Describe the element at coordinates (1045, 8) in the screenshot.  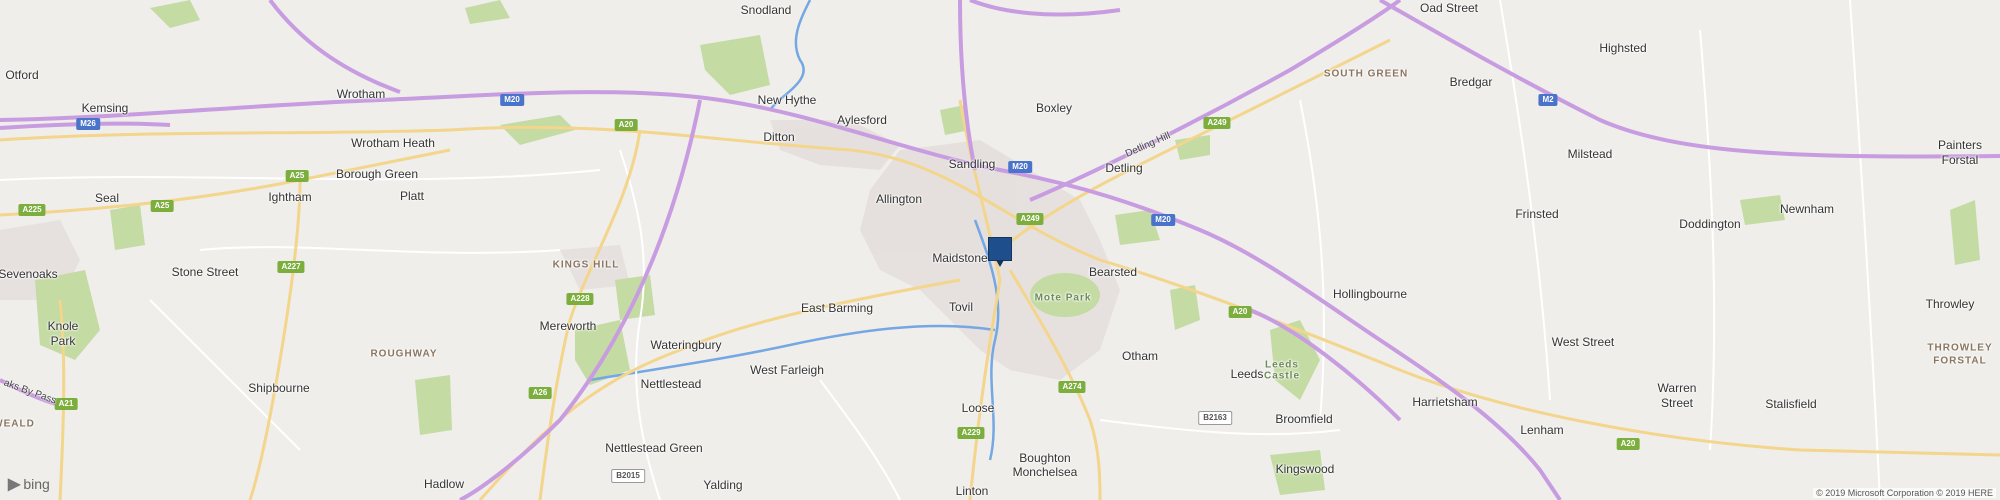
I see `north-ring` at that location.